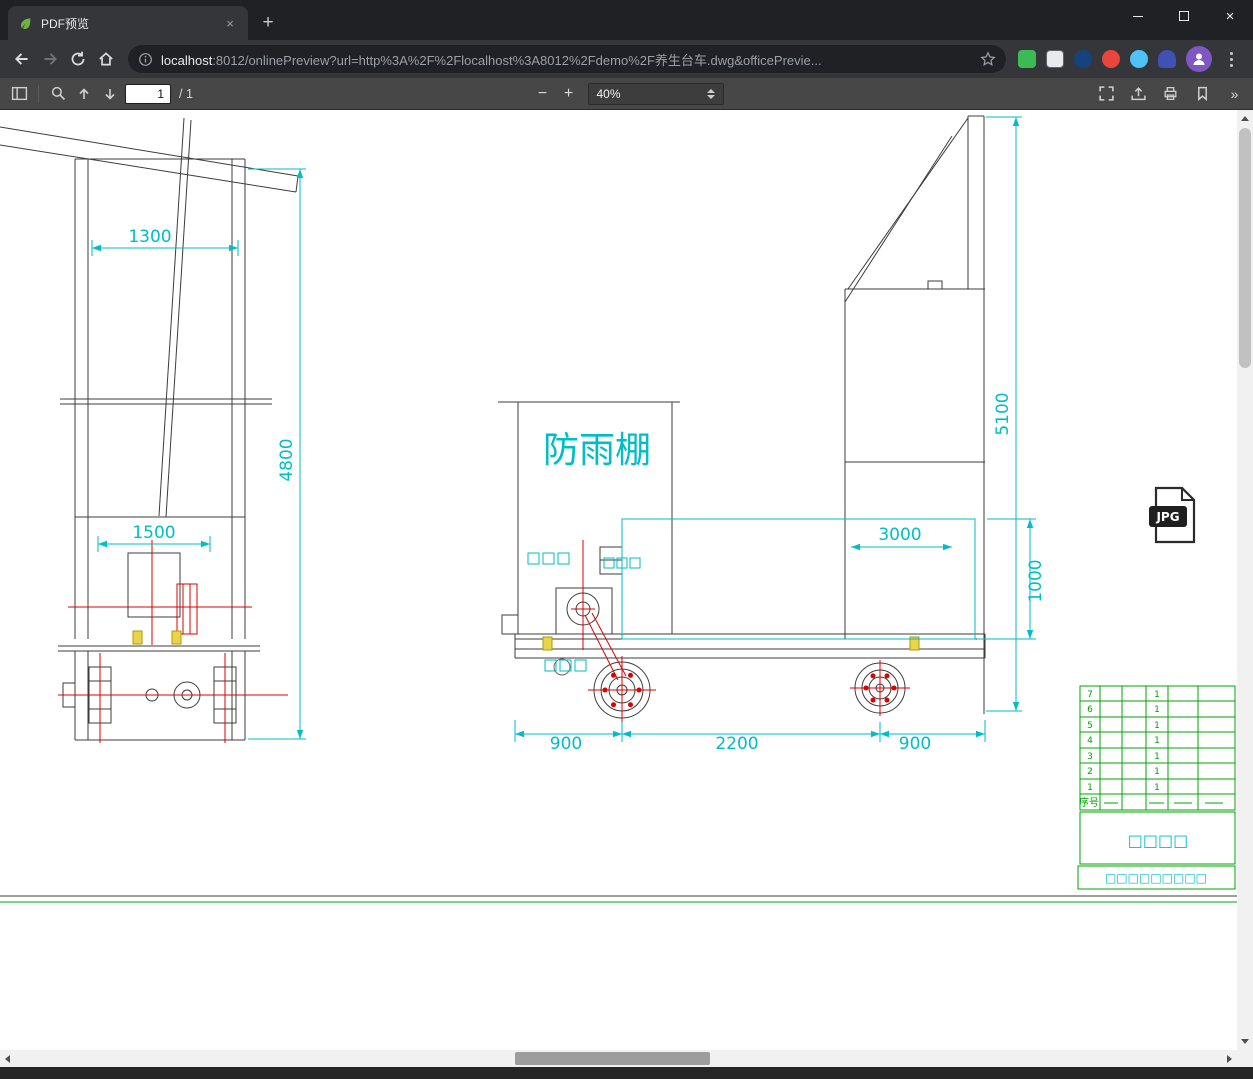 This screenshot has width=1253, height=1079. What do you see at coordinates (145, 59) in the screenshot?
I see `page-info-icon` at bounding box center [145, 59].